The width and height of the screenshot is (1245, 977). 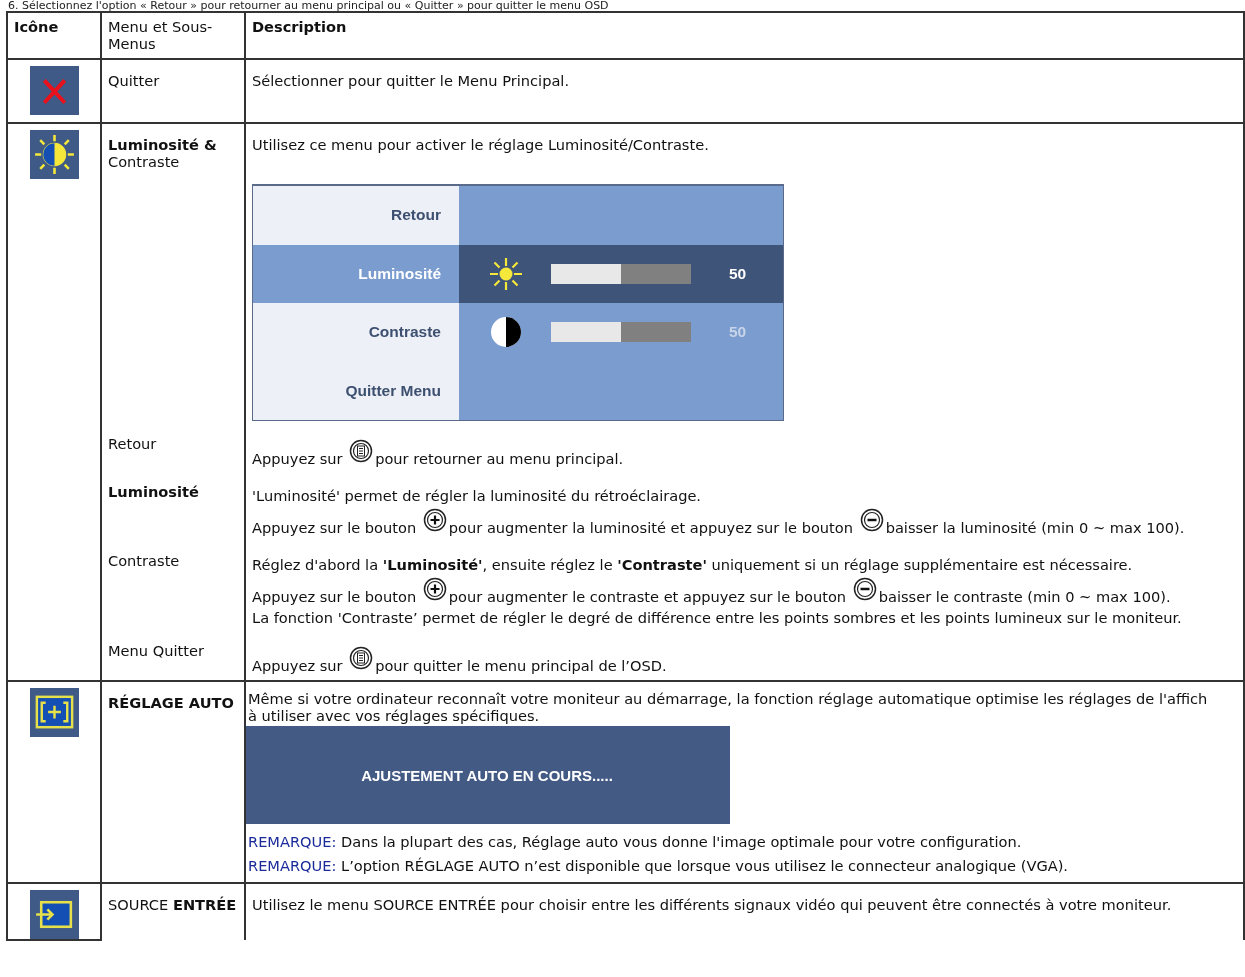 What do you see at coordinates (356, 390) in the screenshot?
I see `osd-menu-item: Quitter Menu` at bounding box center [356, 390].